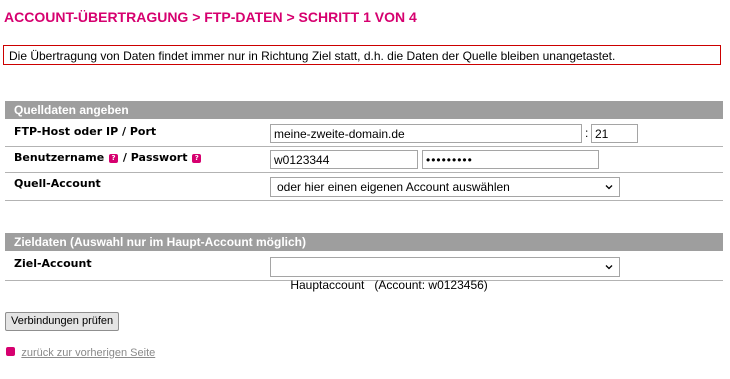  What do you see at coordinates (614, 133) in the screenshot?
I see `port-input` at bounding box center [614, 133].